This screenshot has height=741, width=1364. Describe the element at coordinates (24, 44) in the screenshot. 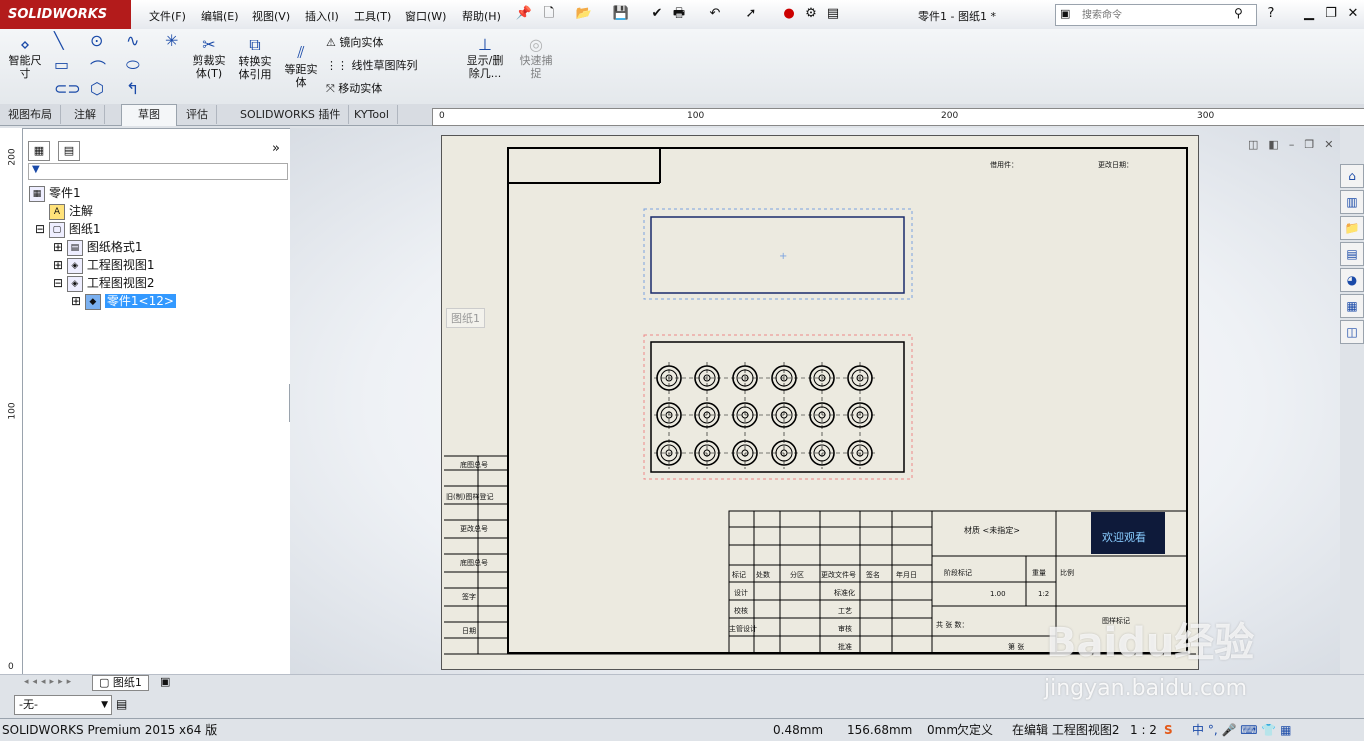

I see `smart-dimension-icon: ⋄` at that location.